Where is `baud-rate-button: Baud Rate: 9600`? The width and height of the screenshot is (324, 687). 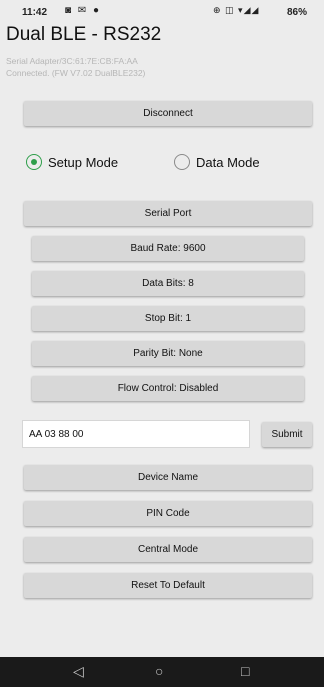
baud-rate-button: Baud Rate: 9600 is located at coordinates (168, 248).